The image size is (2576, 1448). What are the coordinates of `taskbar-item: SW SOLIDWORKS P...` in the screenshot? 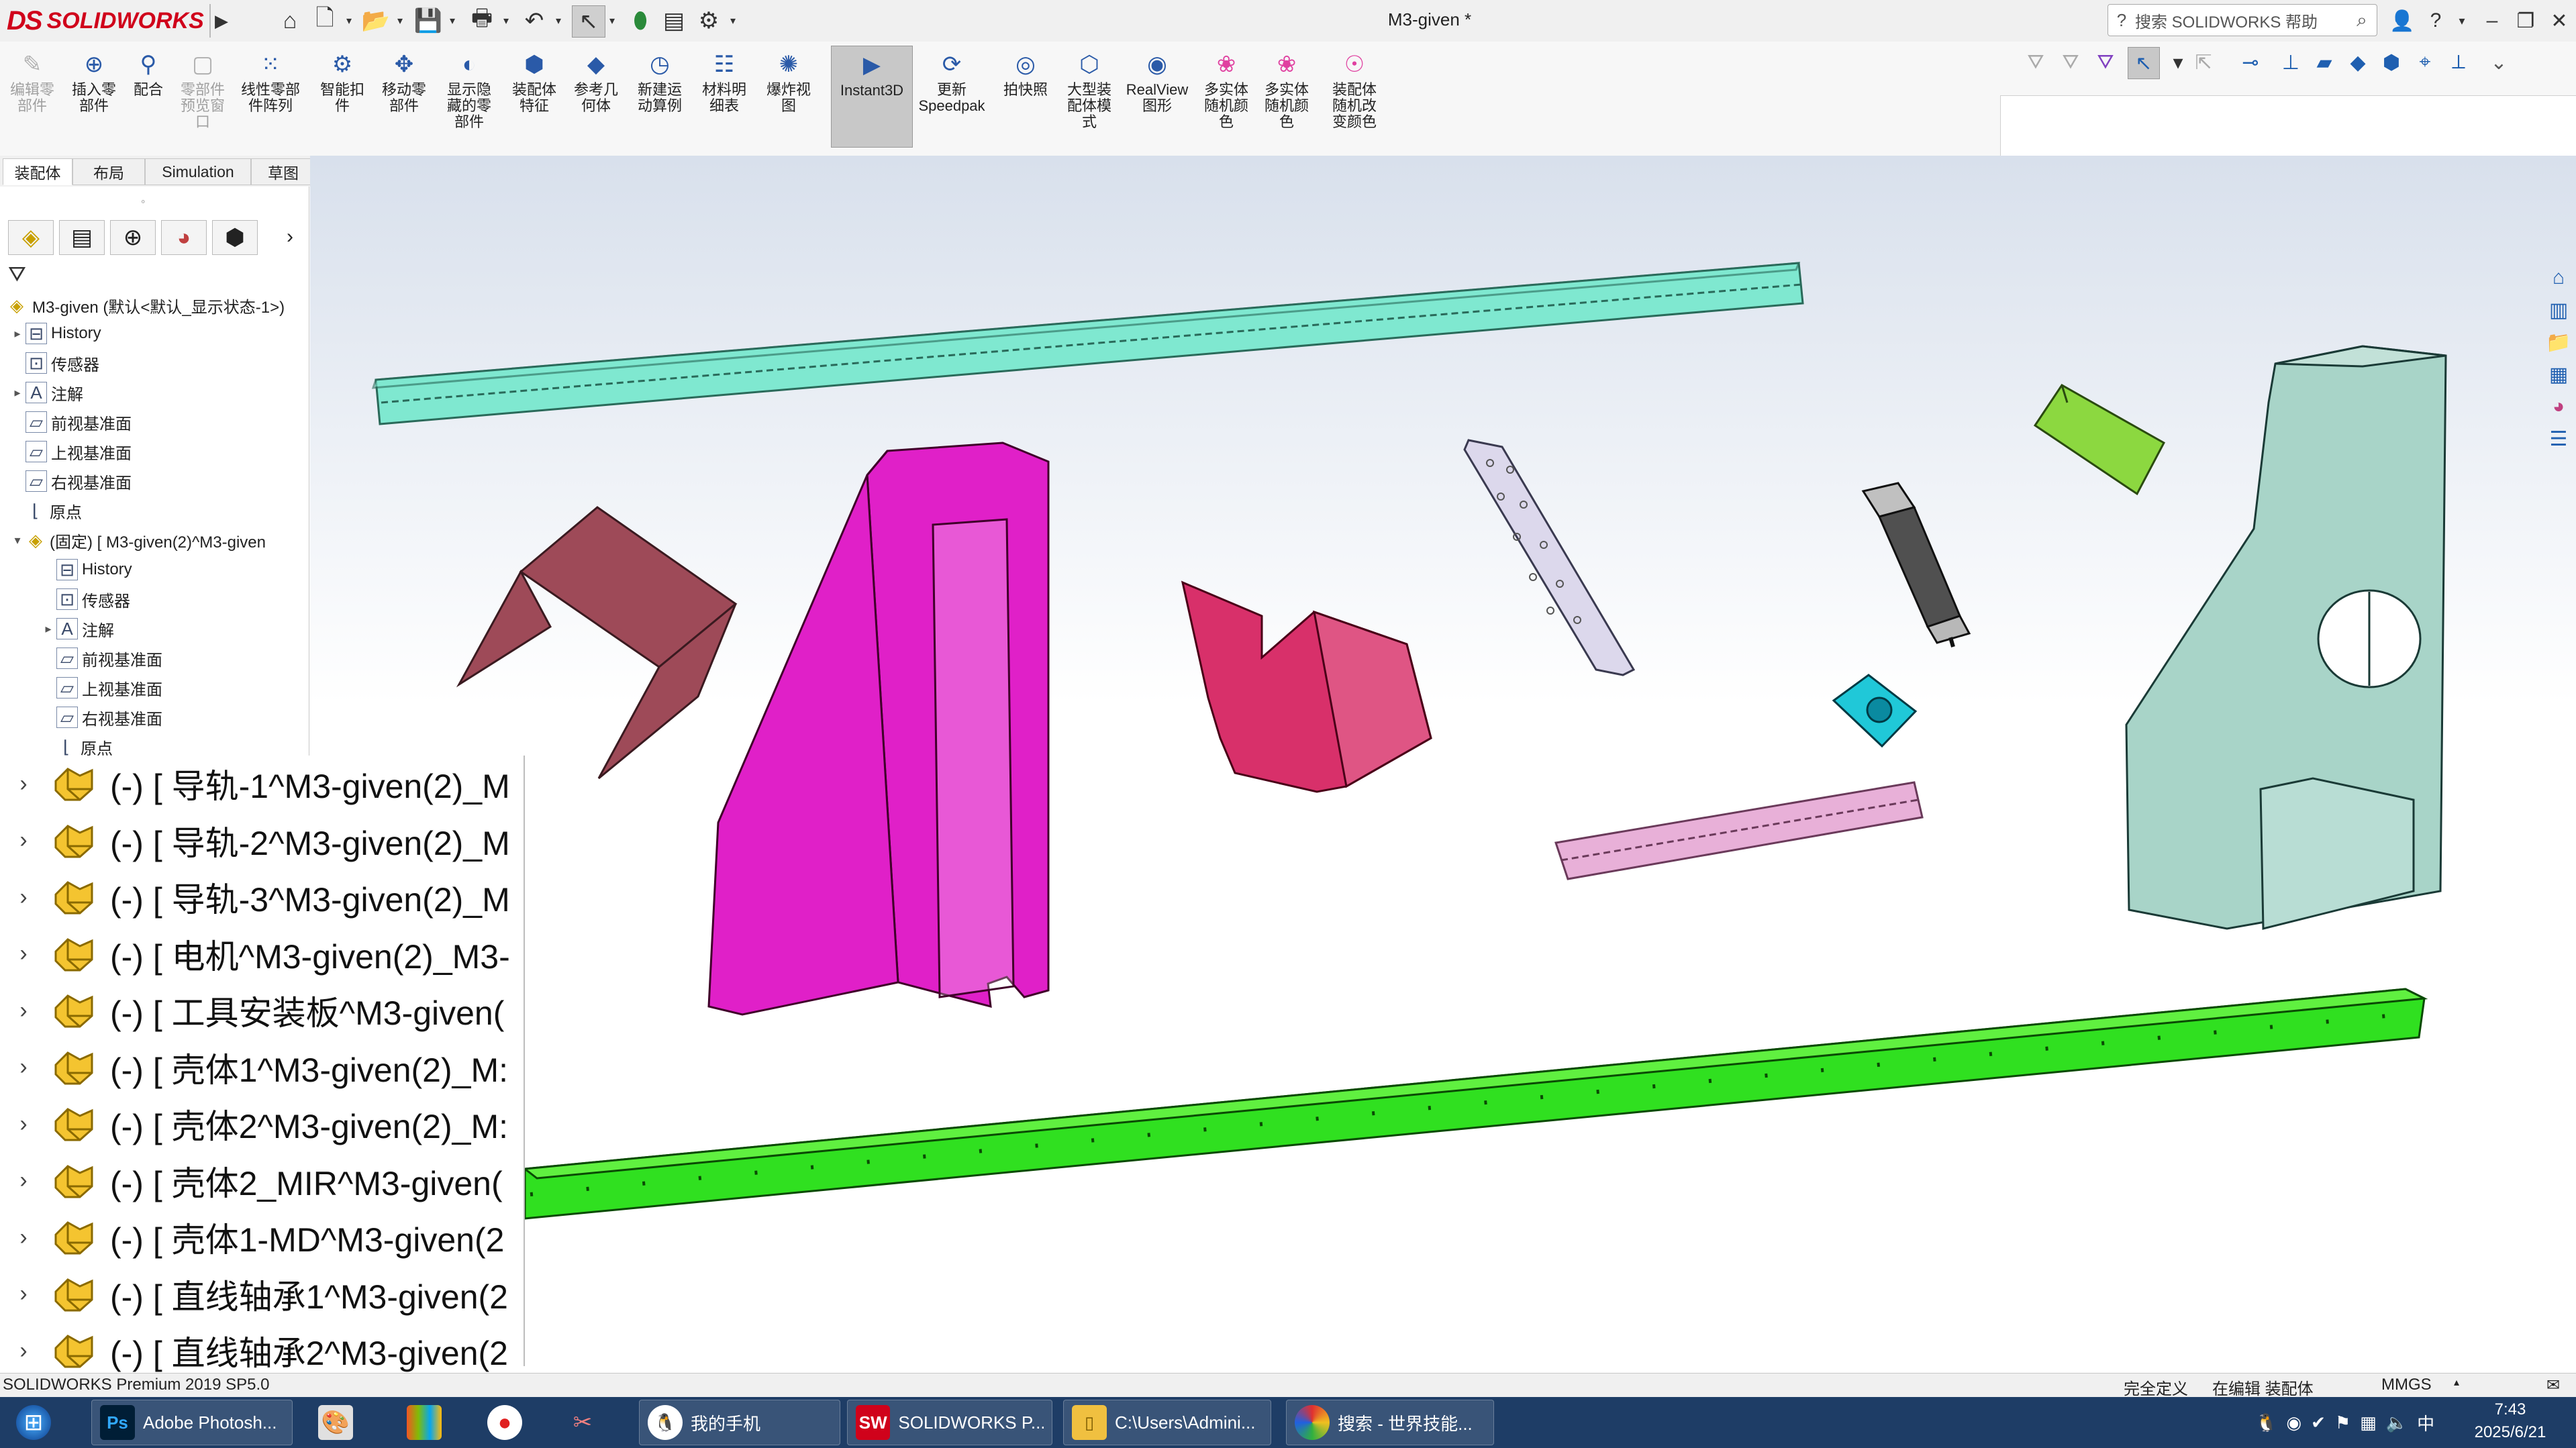 It's located at (949, 1422).